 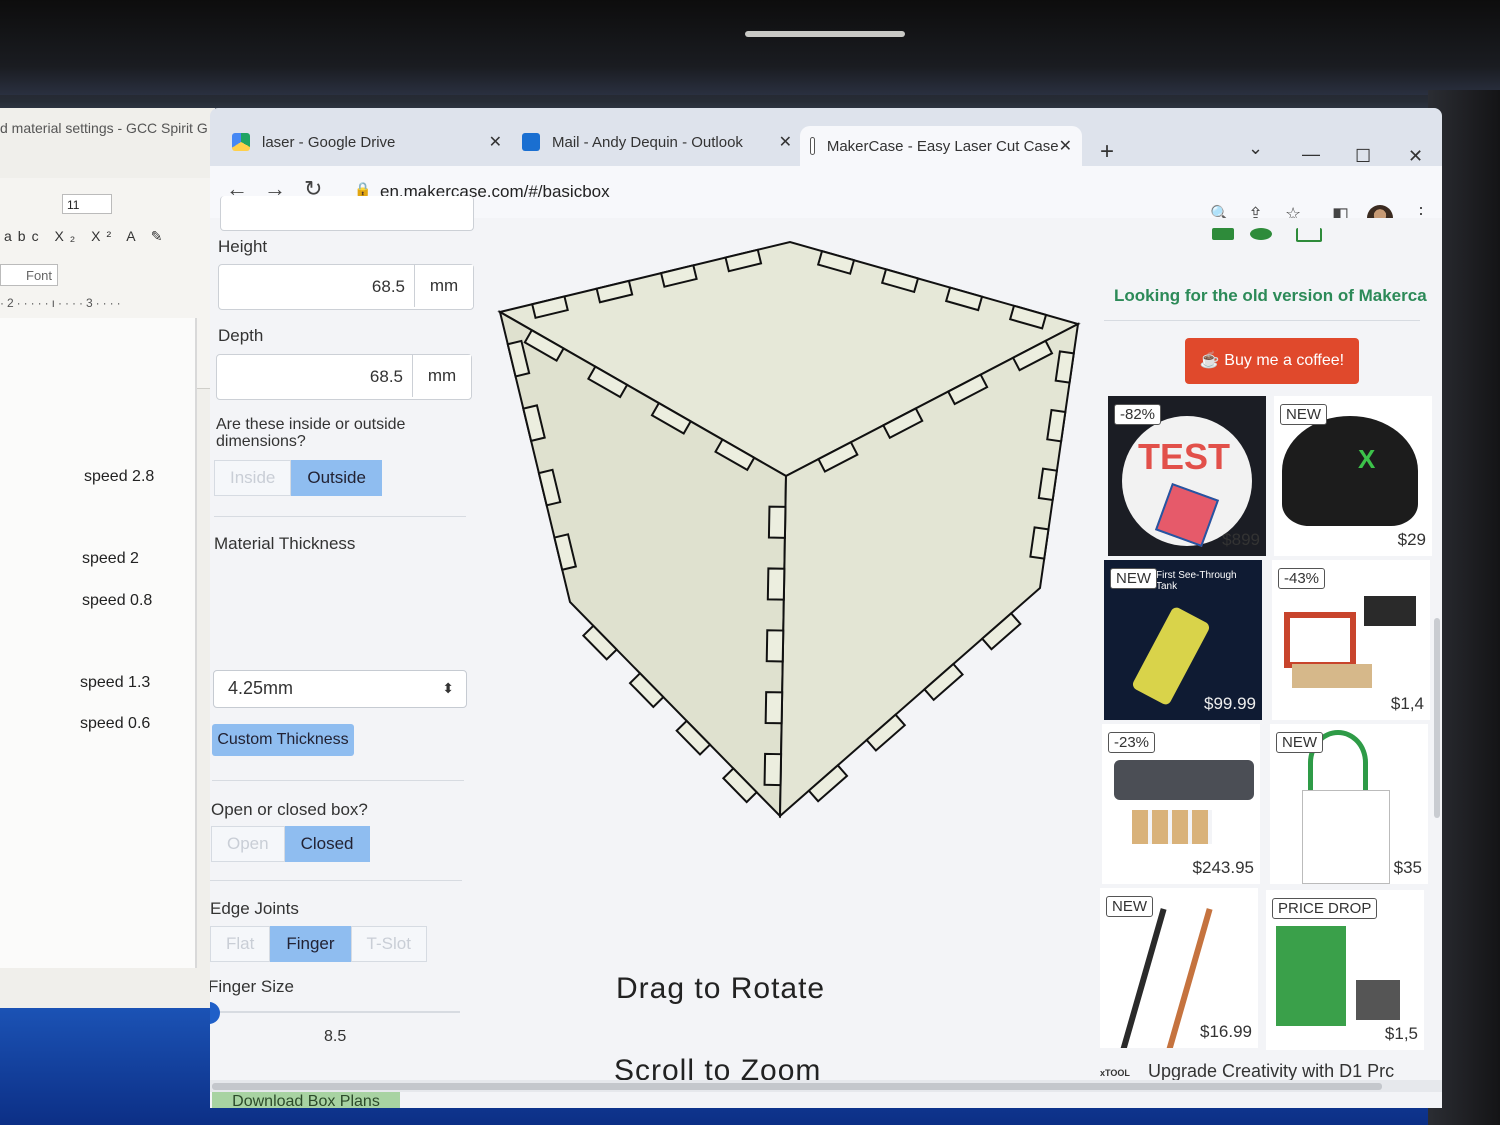 What do you see at coordinates (115, 682) in the screenshot?
I see `doc-line: speed 1.3` at bounding box center [115, 682].